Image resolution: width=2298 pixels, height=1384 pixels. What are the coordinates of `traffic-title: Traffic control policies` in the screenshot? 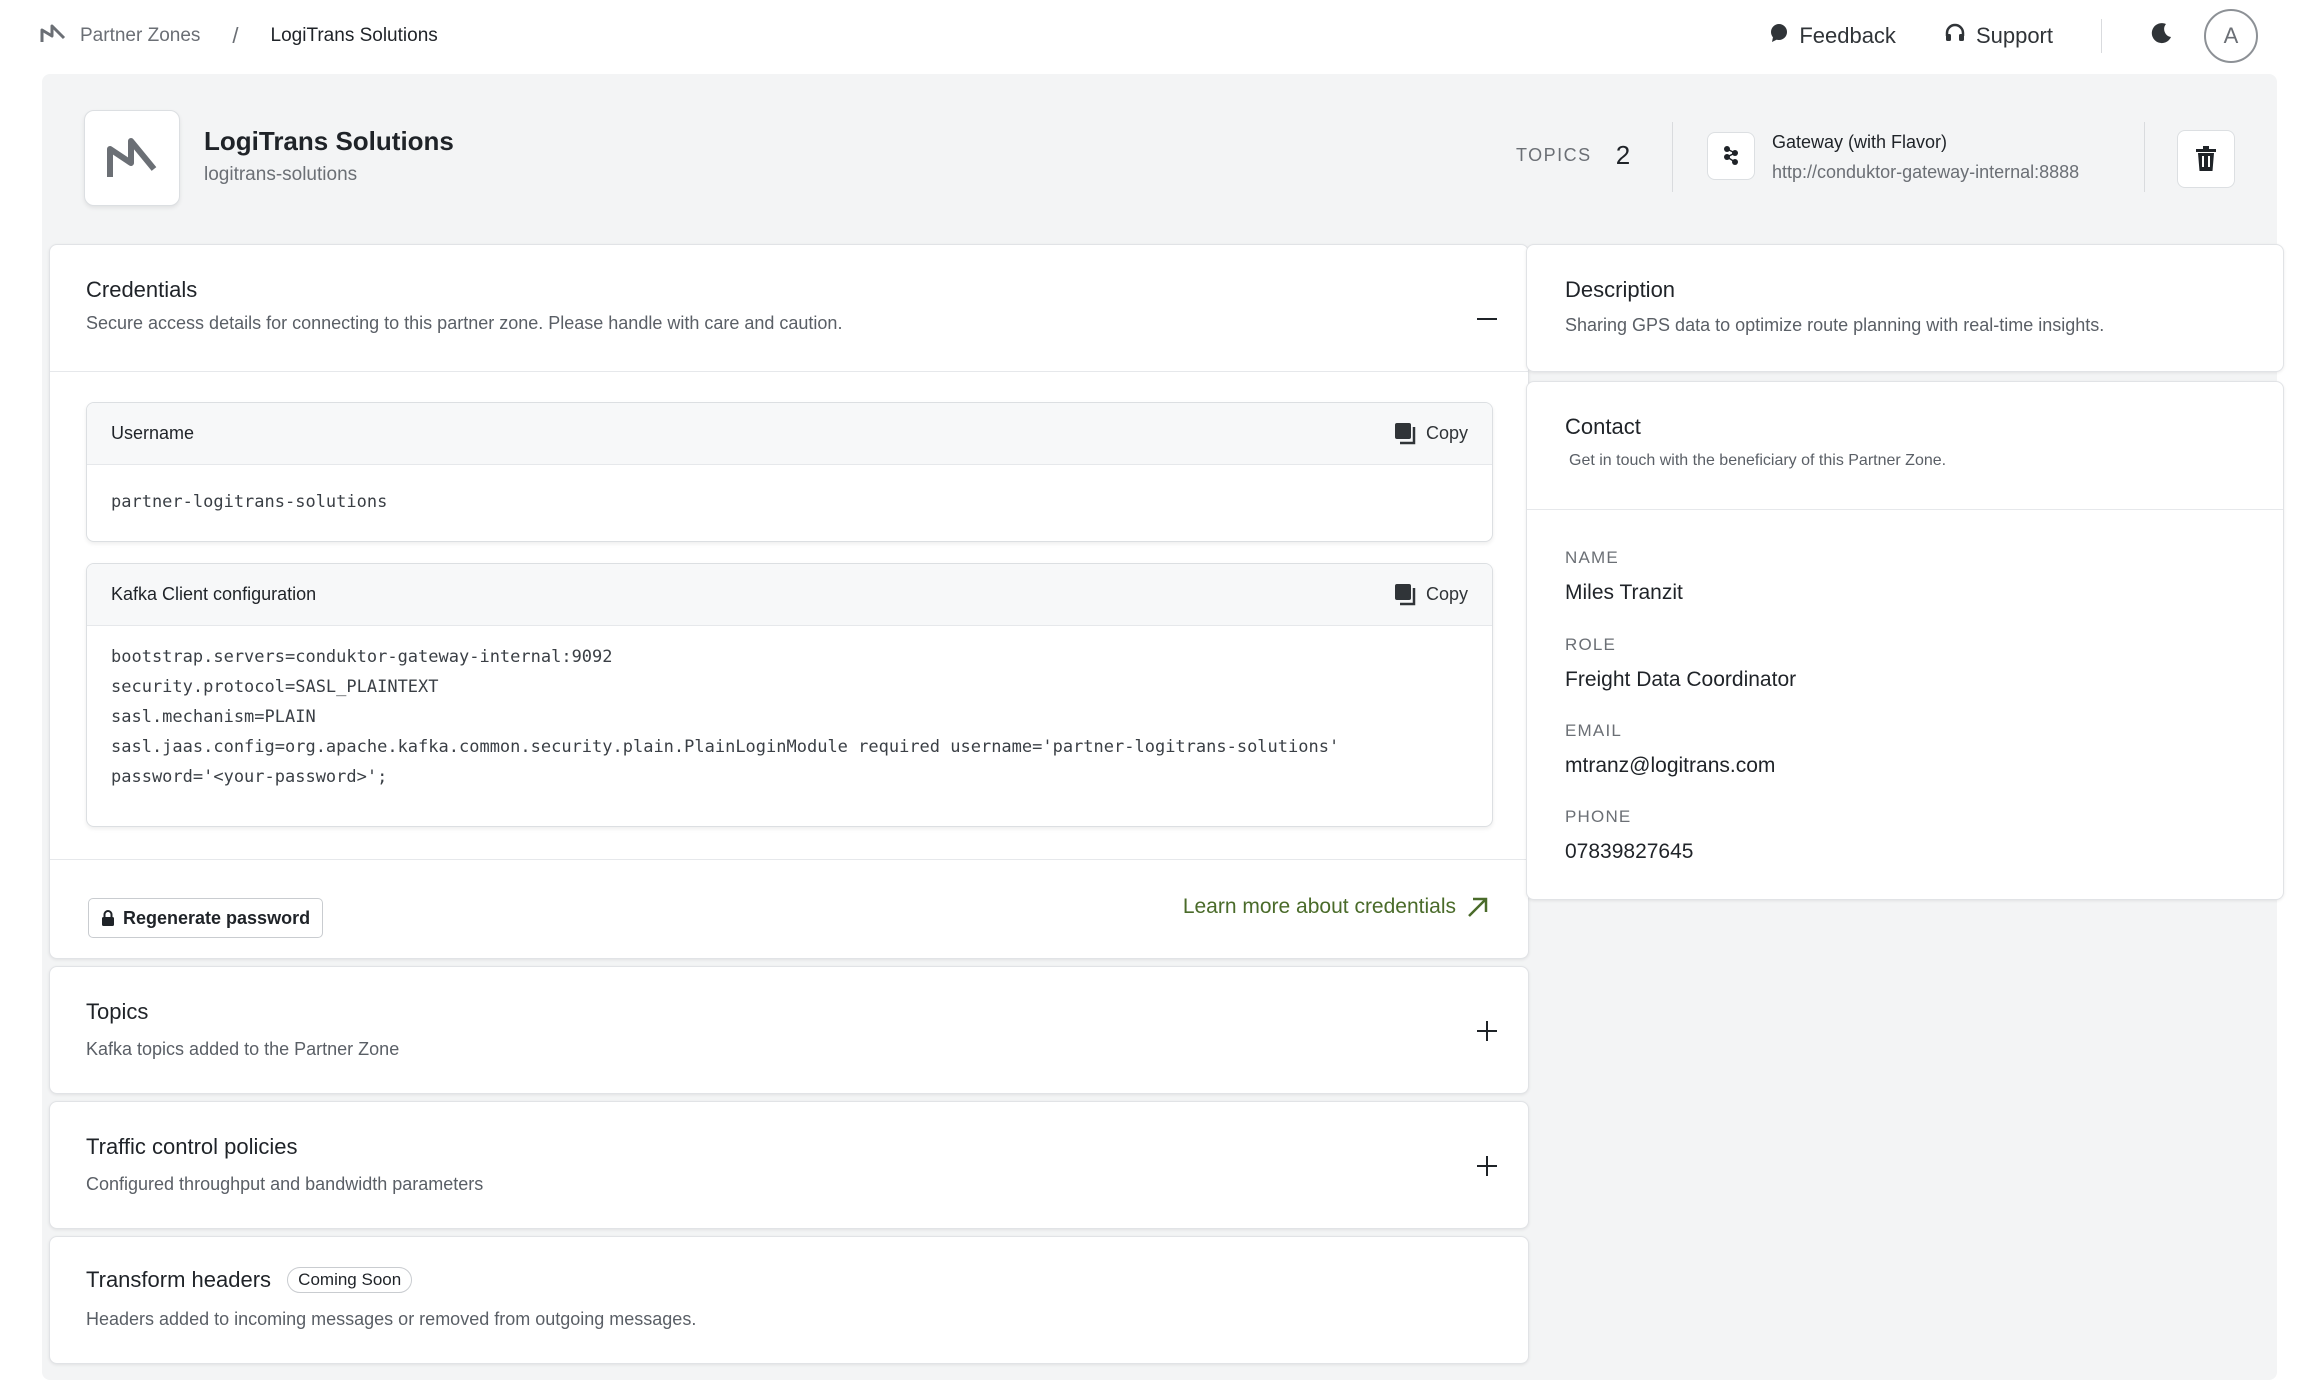 It's located at (192, 1146).